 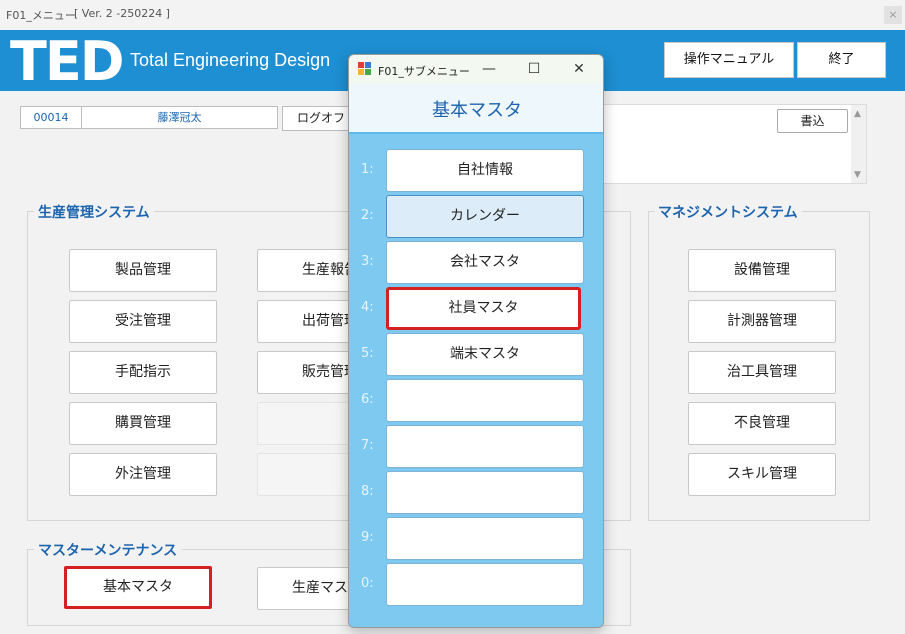 What do you see at coordinates (762, 372) in the screenshot?
I see `tooling-management-button: 治工具管理` at bounding box center [762, 372].